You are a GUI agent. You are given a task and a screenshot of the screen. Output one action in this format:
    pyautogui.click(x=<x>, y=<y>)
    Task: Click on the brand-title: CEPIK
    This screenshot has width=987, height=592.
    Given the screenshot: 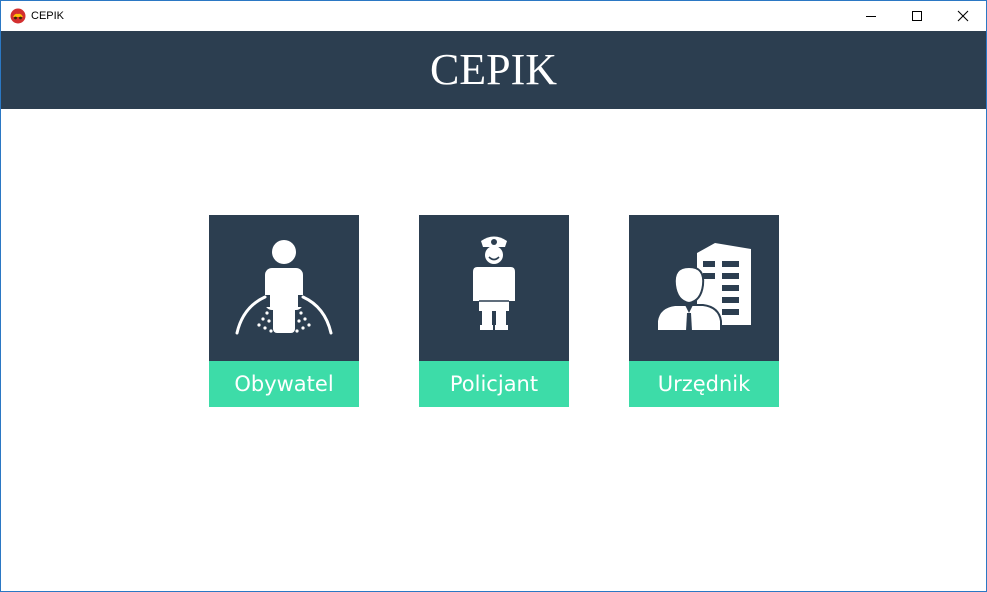 What is the action you would take?
    pyautogui.click(x=493, y=69)
    